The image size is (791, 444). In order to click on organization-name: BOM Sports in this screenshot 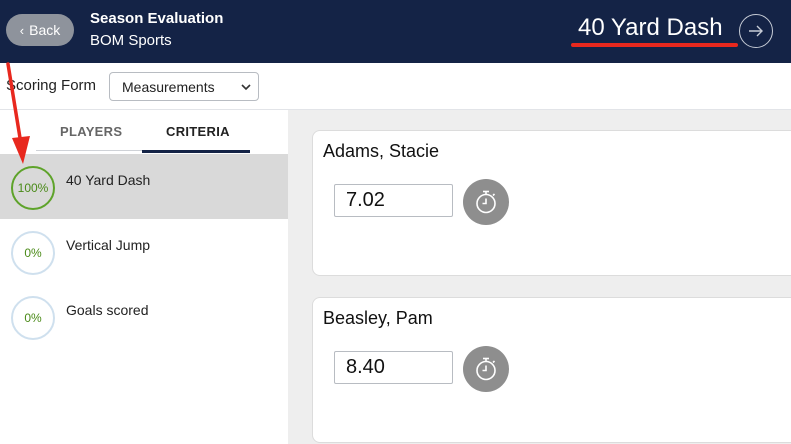, I will do `click(131, 40)`.